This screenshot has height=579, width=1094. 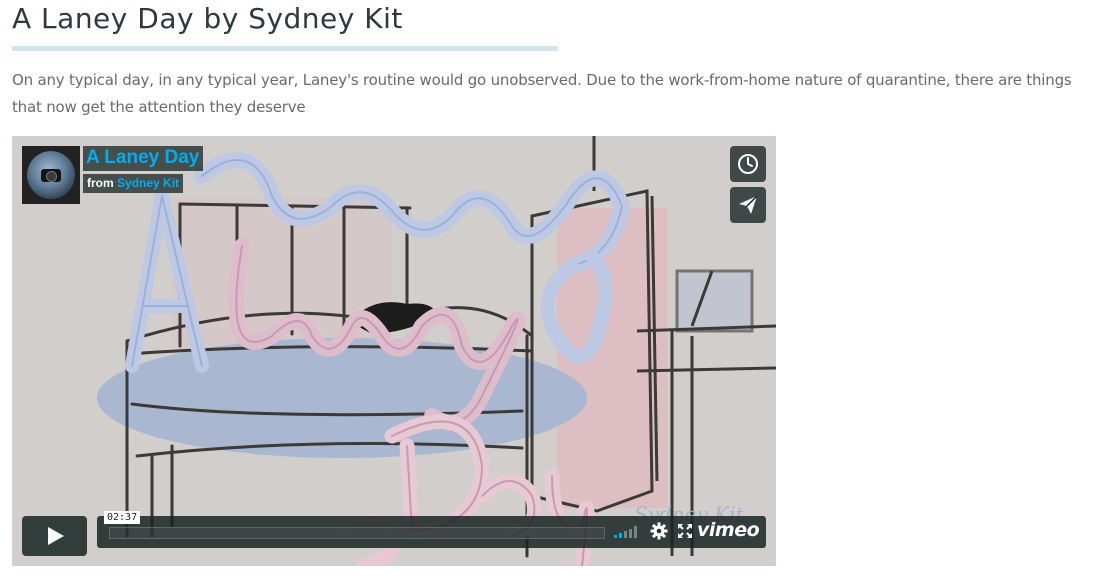 What do you see at coordinates (354, 525) in the screenshot?
I see `progress-bar: 02:37` at bounding box center [354, 525].